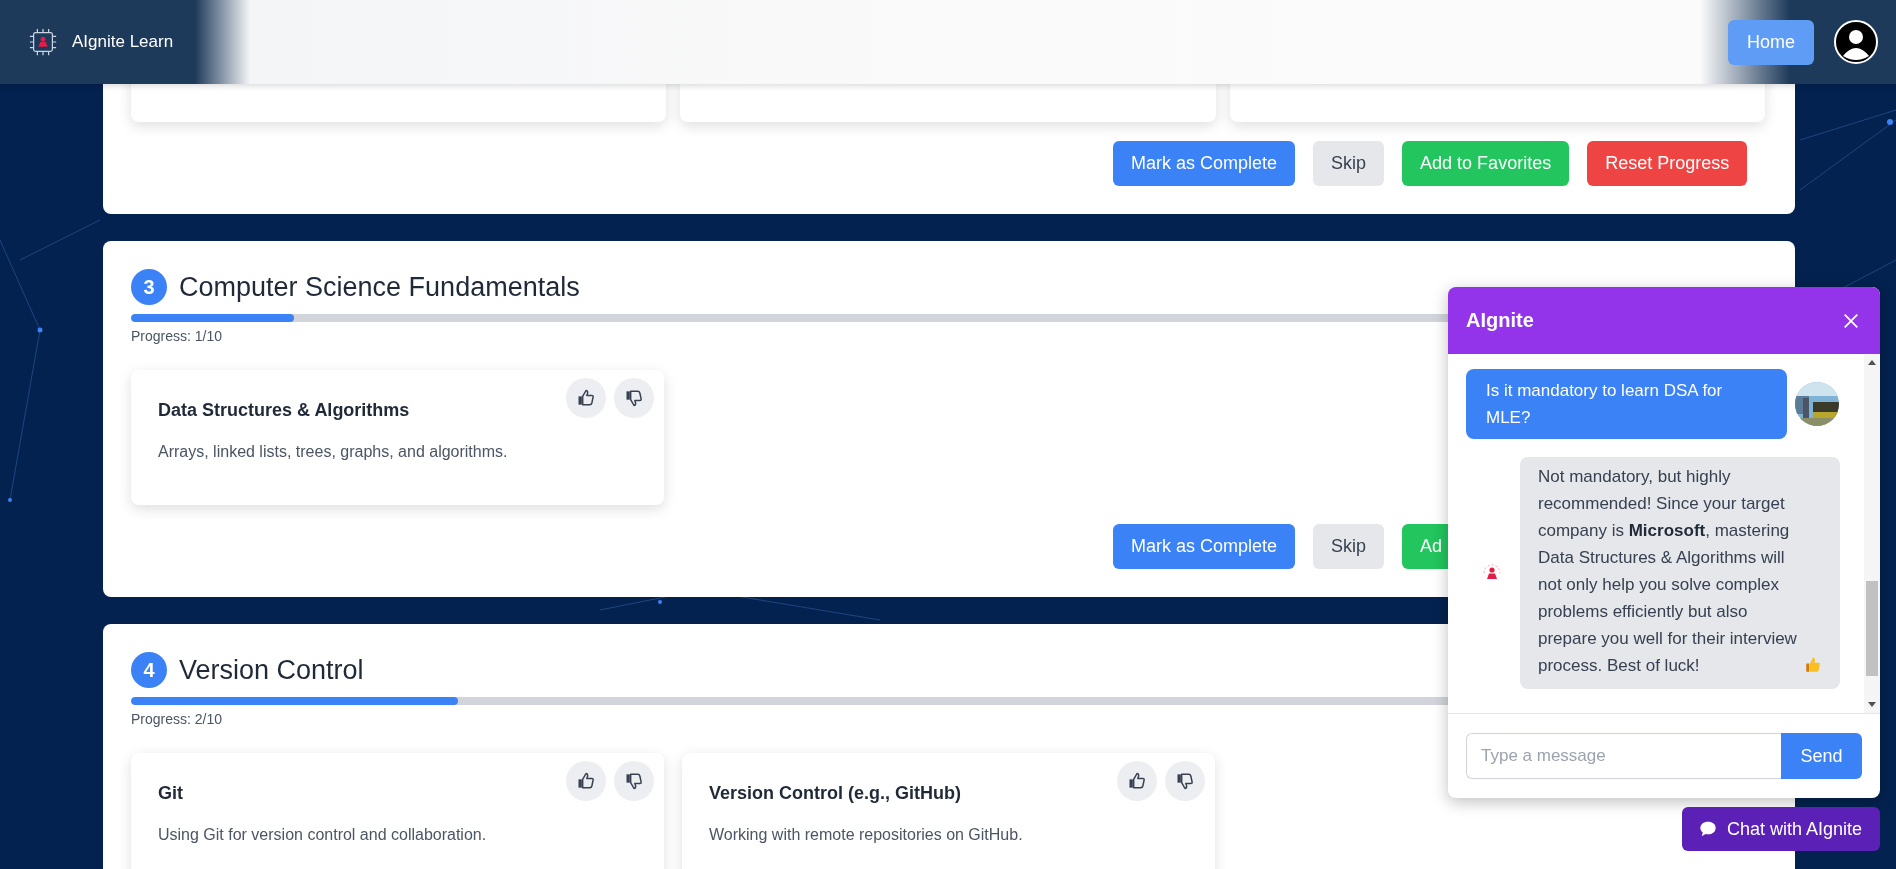 Image resolution: width=1896 pixels, height=869 pixels. I want to click on section-number: 4, so click(149, 670).